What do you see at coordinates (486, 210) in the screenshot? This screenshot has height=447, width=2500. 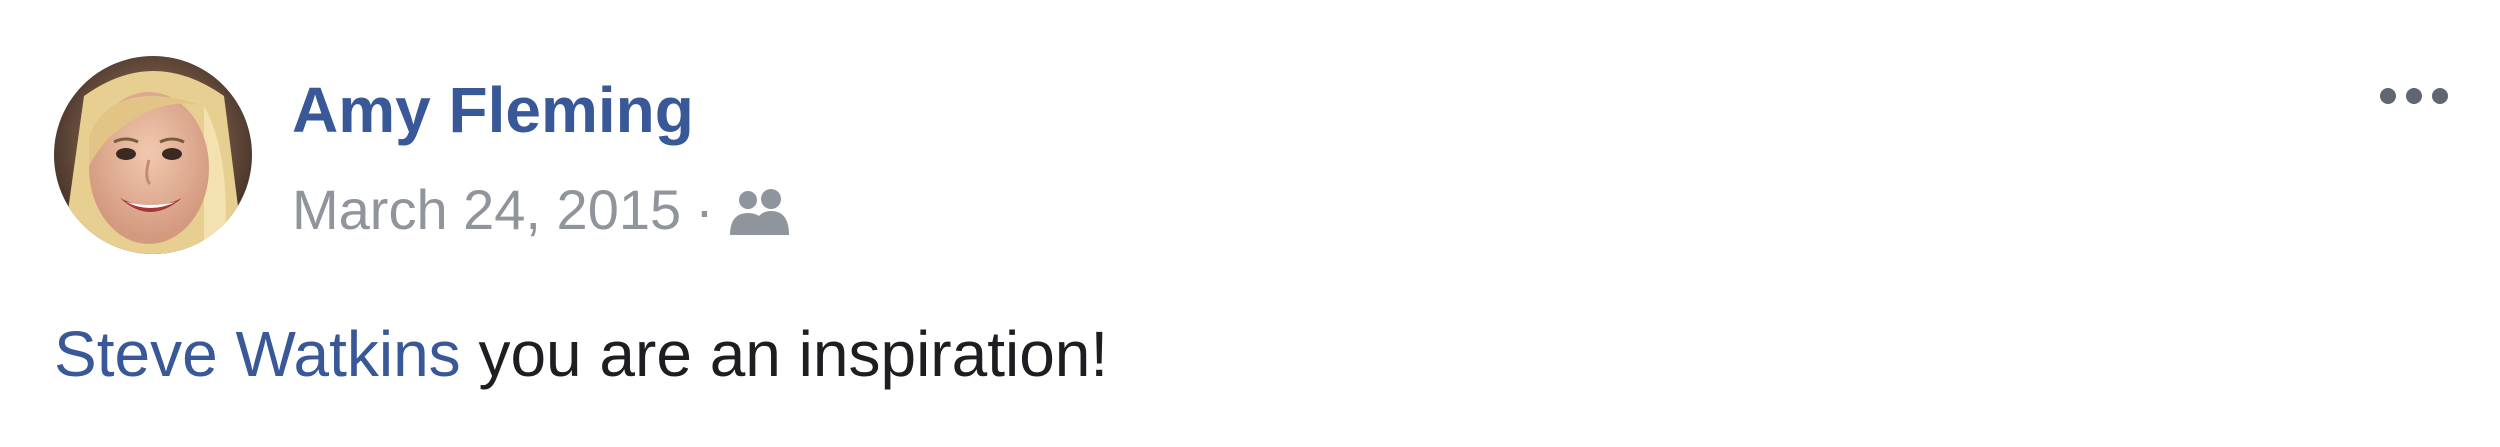 I see `post-timestamp: March 24, 2015` at bounding box center [486, 210].